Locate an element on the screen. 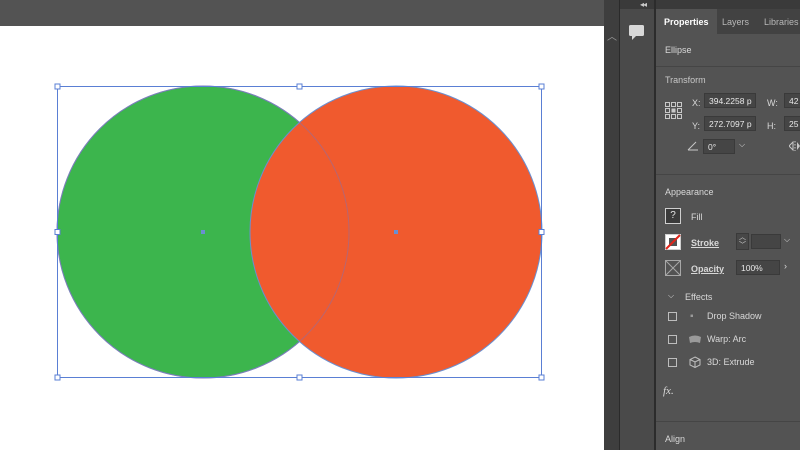  rotate-field: 0° is located at coordinates (719, 146).